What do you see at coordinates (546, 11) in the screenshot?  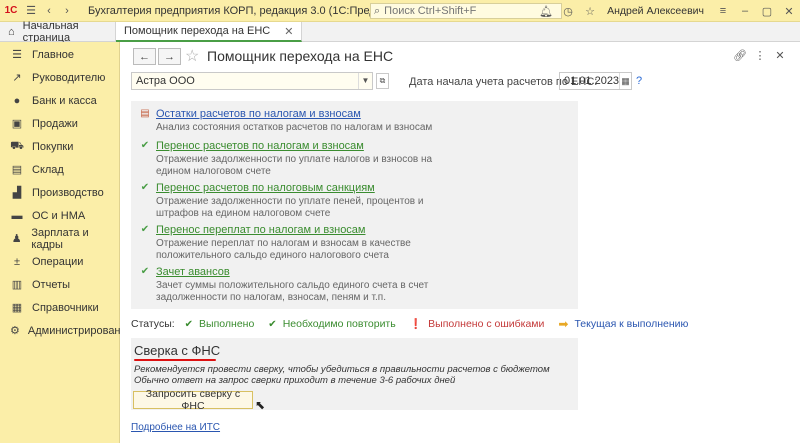 I see `bell-icon: 🔔︎` at bounding box center [546, 11].